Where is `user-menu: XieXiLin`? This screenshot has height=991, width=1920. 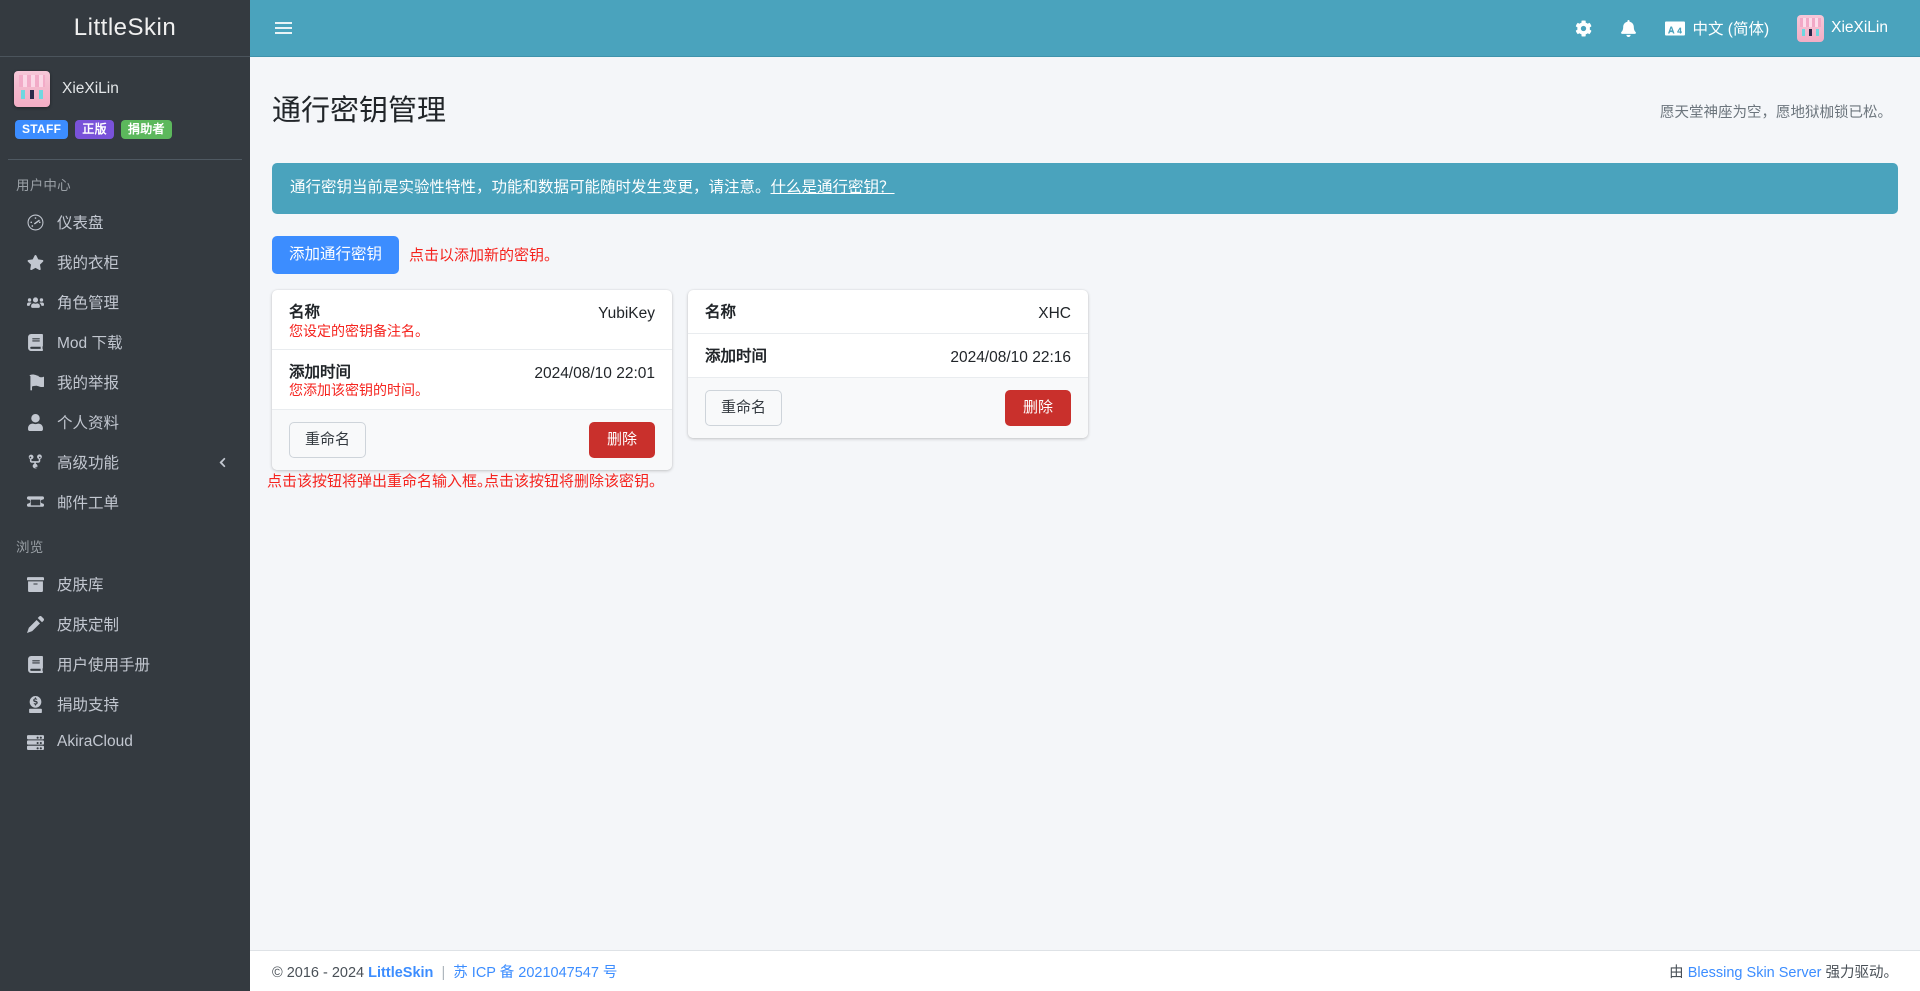
user-menu: XieXiLin is located at coordinates (1842, 28).